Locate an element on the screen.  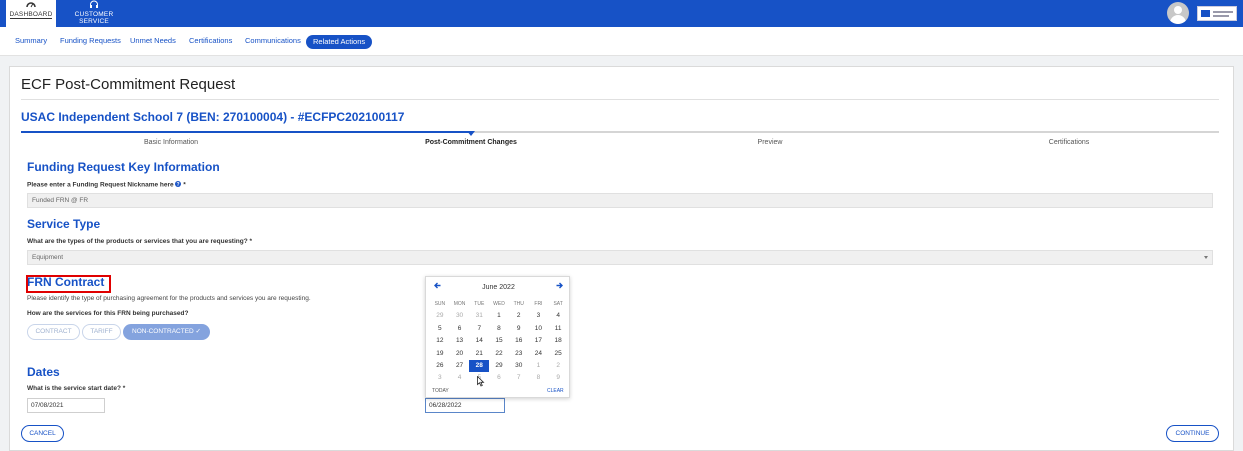
nav-customer-service-label: CUSTOMER SERVICE is located at coordinates (94, 18).